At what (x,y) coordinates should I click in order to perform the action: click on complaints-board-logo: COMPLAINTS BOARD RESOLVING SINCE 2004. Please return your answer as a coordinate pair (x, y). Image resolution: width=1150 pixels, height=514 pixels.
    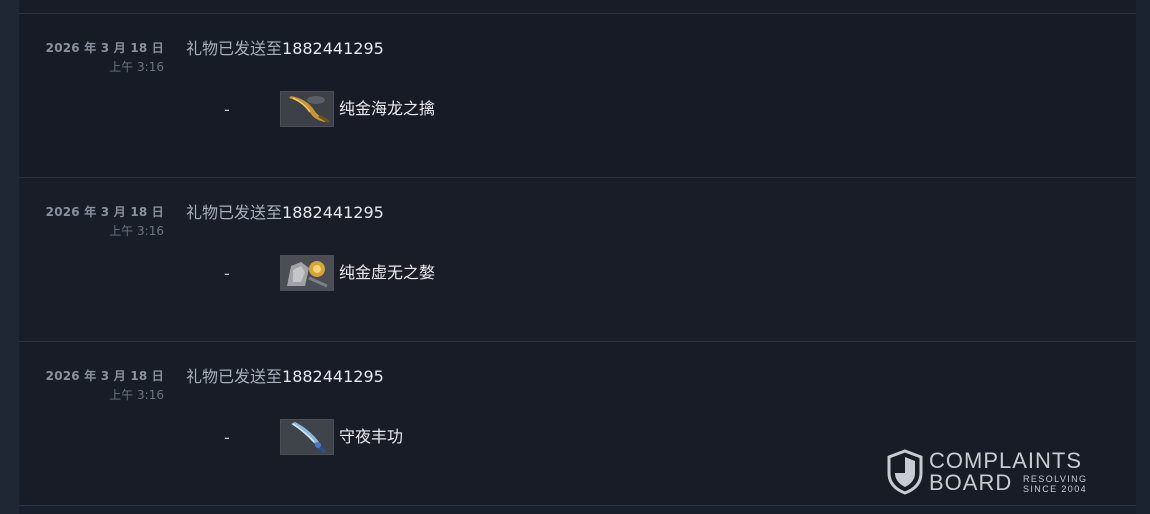
    Looking at the image, I should click on (997, 473).